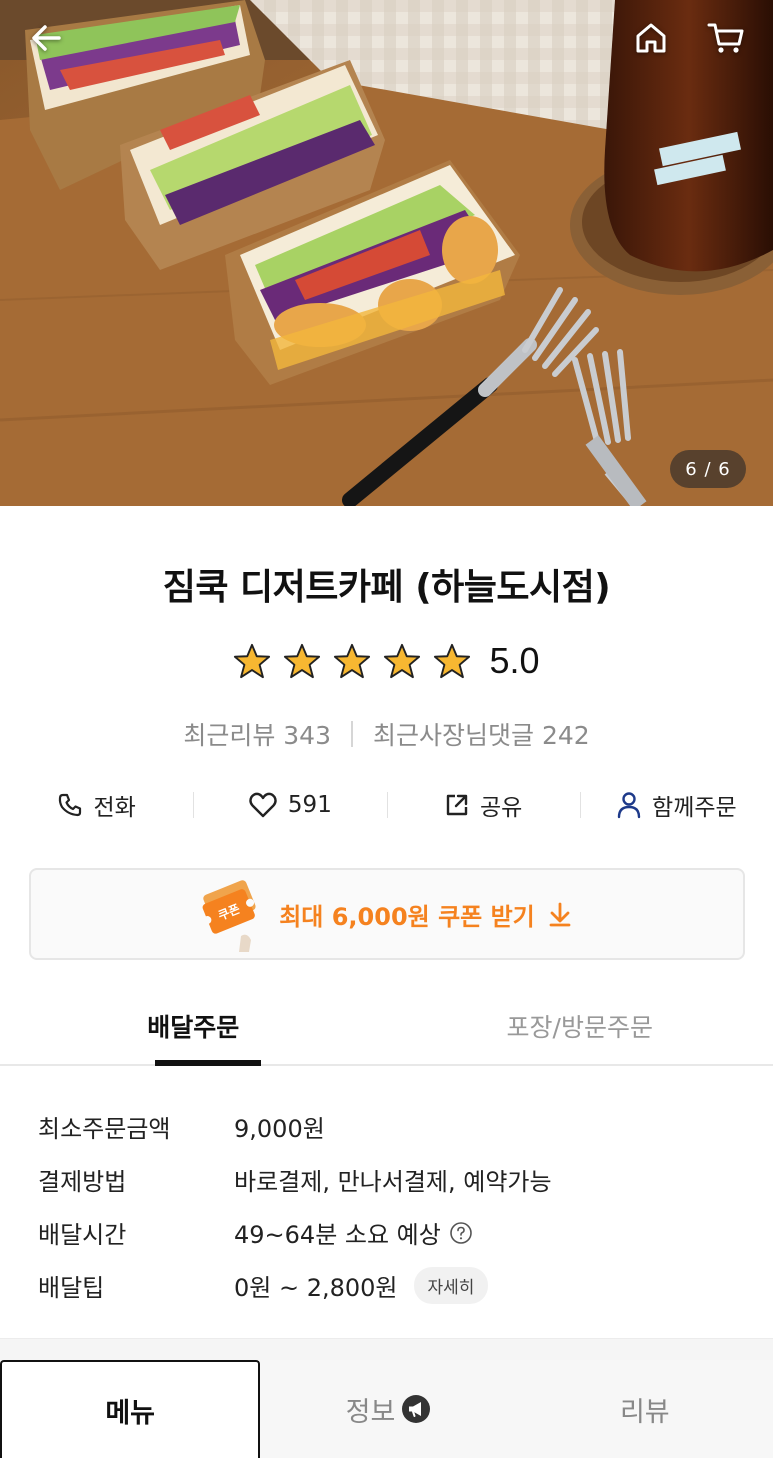 The width and height of the screenshot is (773, 1458). I want to click on help-icon, so click(461, 1233).